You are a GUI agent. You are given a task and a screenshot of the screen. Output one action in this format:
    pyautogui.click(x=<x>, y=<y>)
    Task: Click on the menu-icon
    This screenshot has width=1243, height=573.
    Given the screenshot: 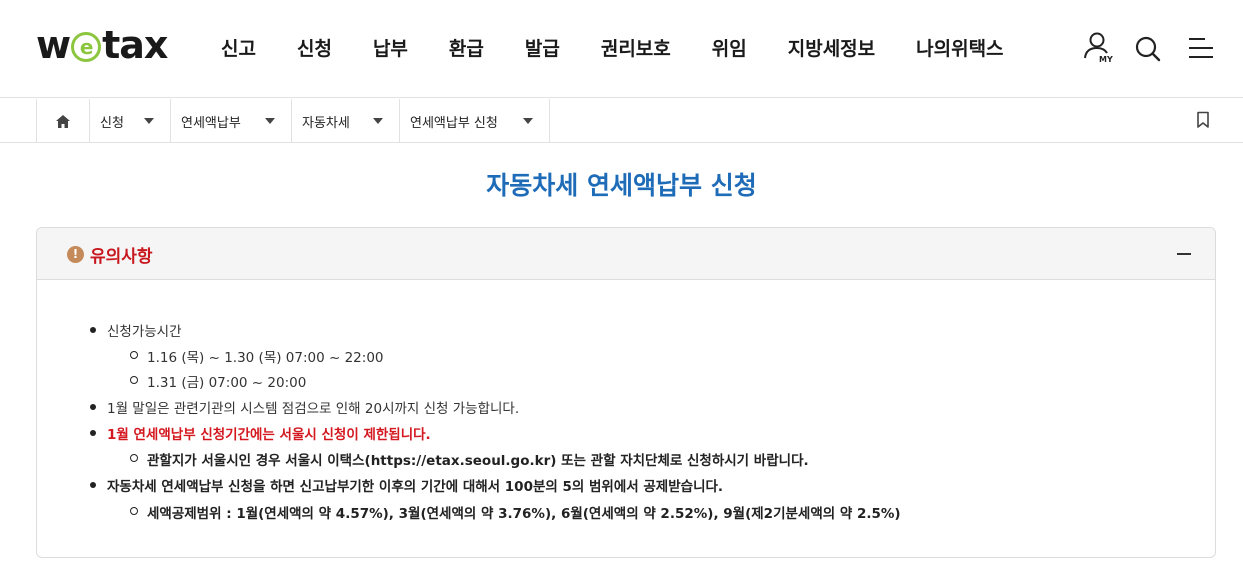 What is the action you would take?
    pyautogui.click(x=1201, y=49)
    